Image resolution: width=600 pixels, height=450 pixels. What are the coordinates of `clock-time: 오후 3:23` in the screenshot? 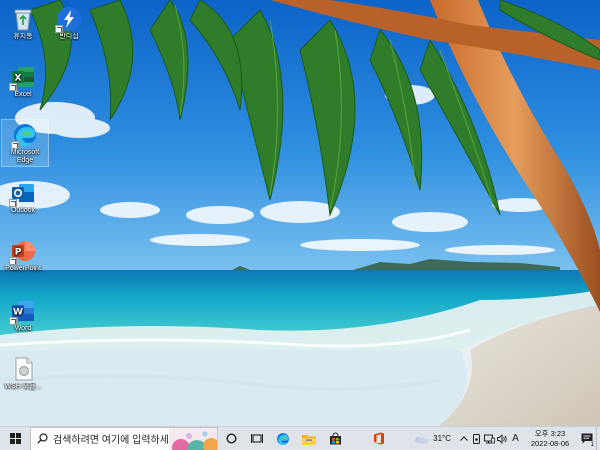 It's located at (550, 433).